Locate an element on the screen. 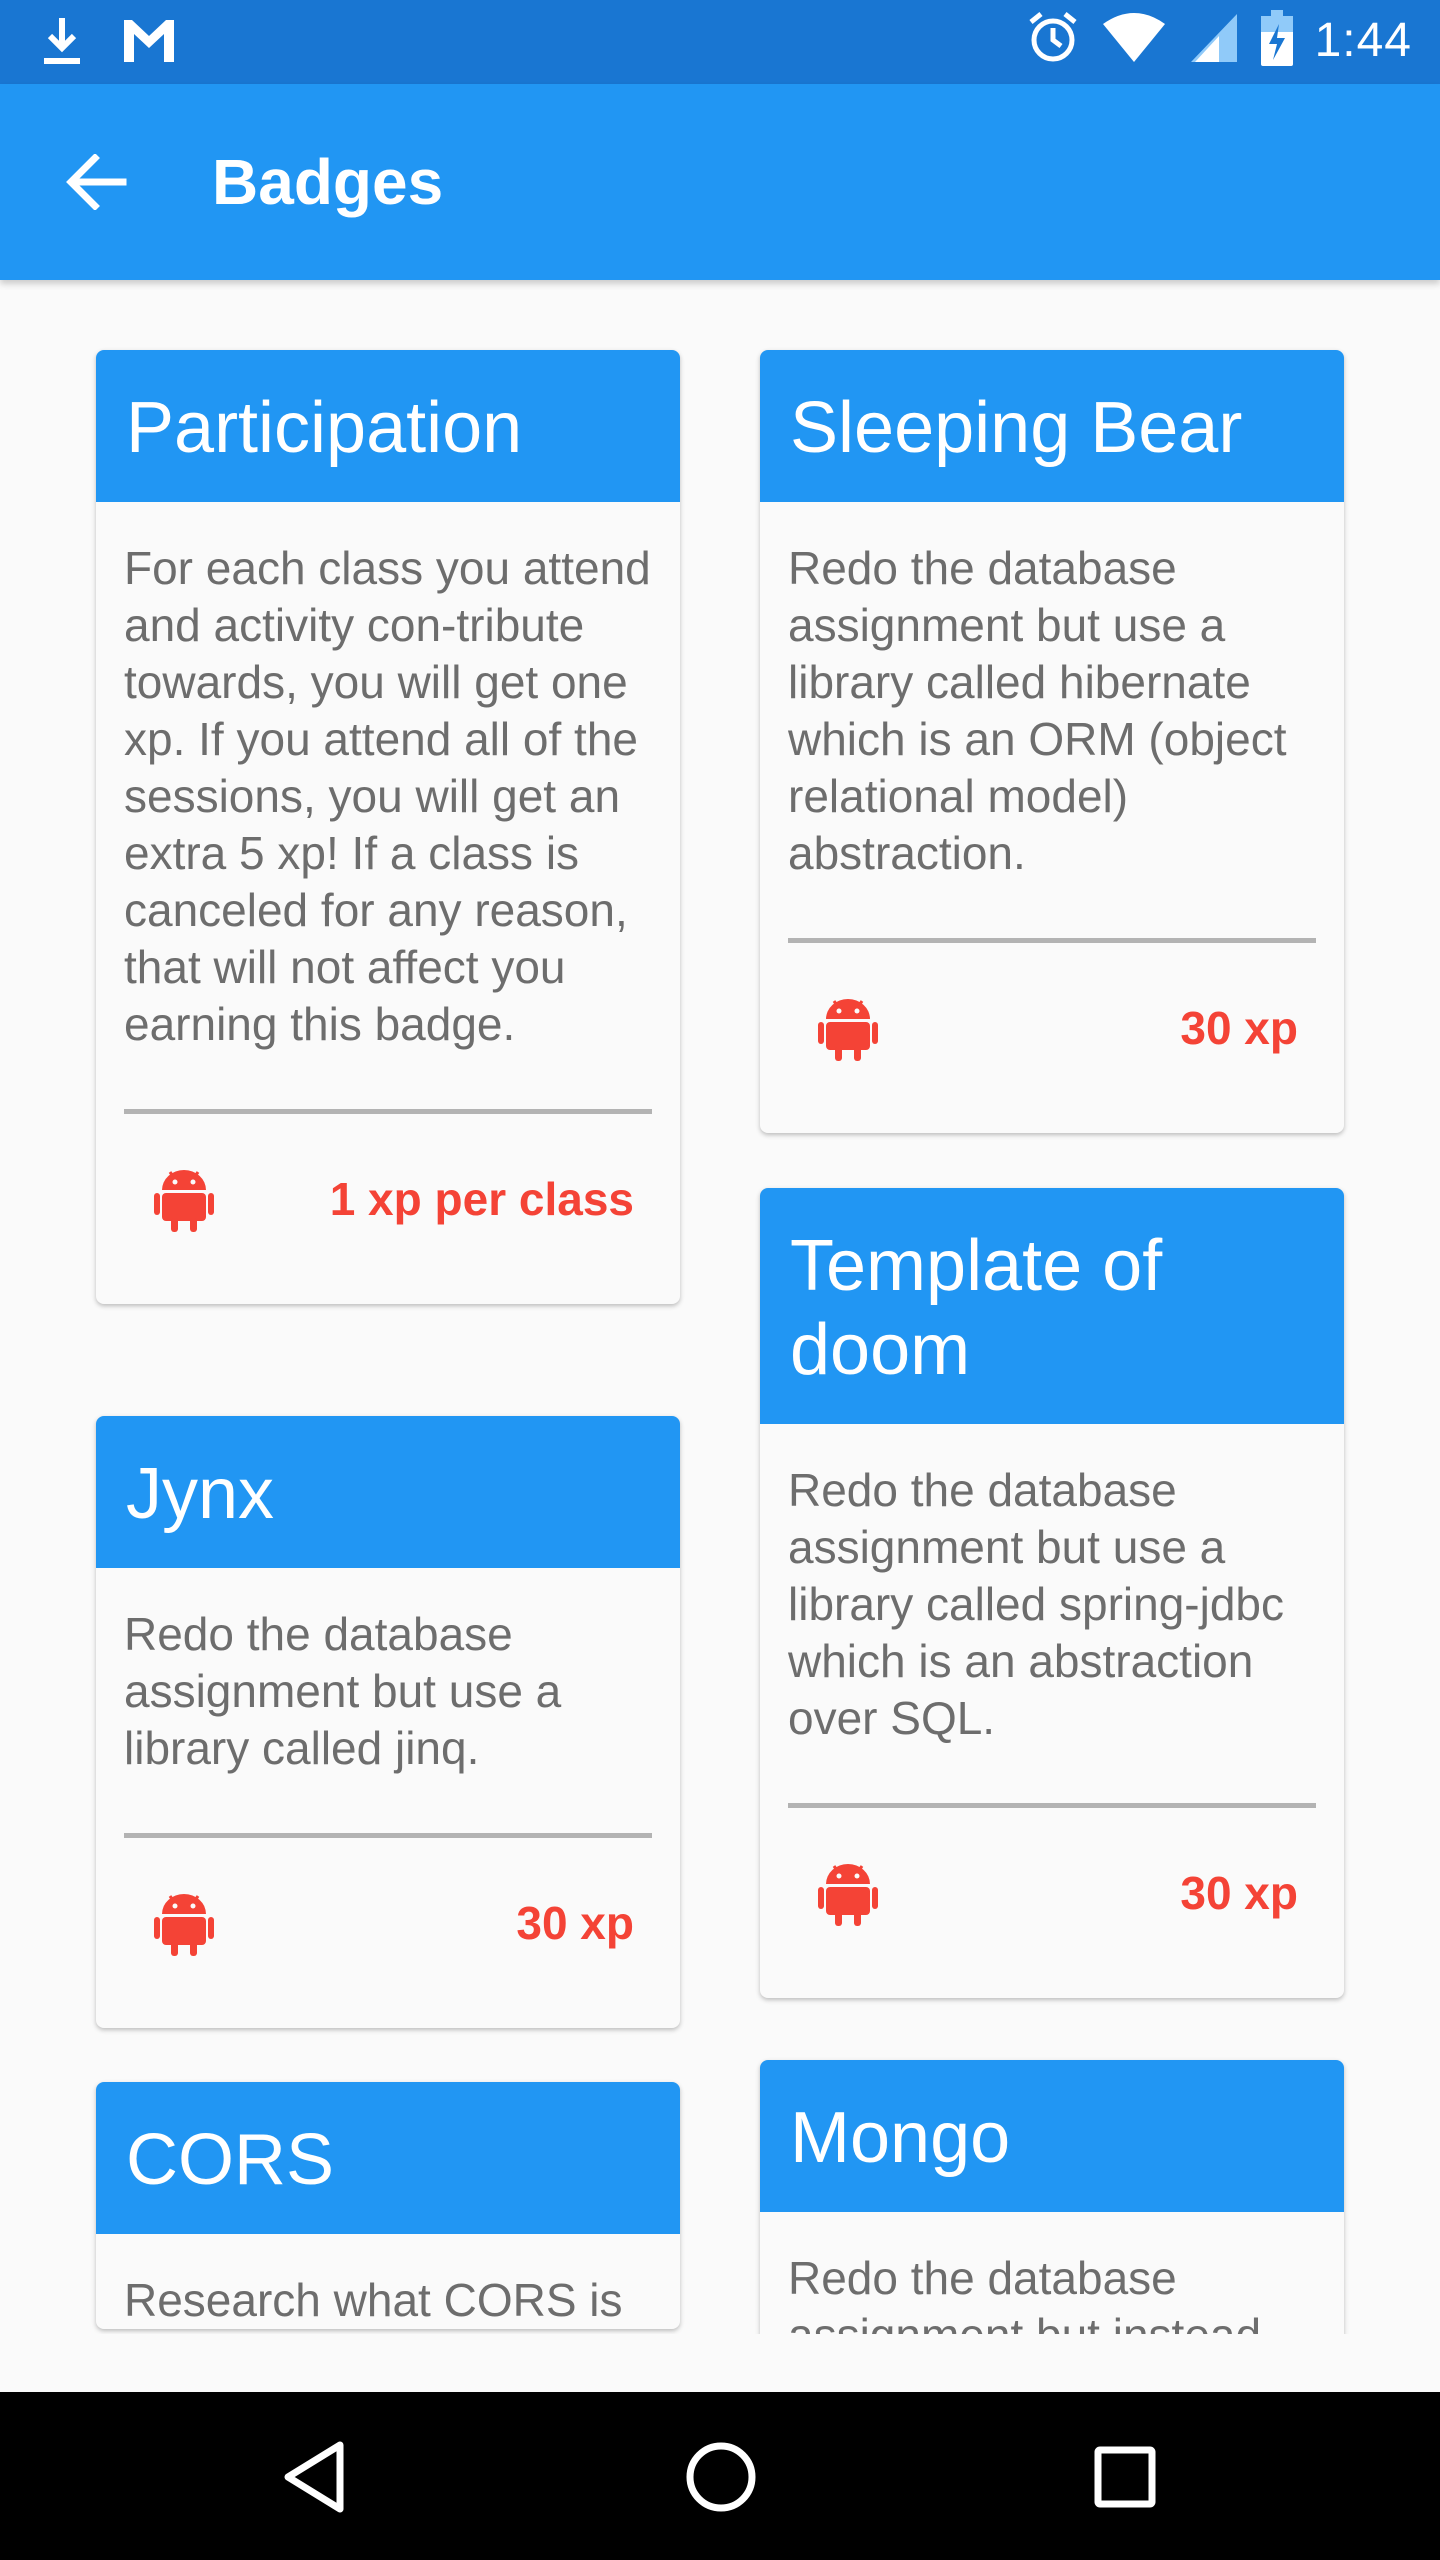 The height and width of the screenshot is (2560, 1440). nav-back-button is located at coordinates (315, 2477).